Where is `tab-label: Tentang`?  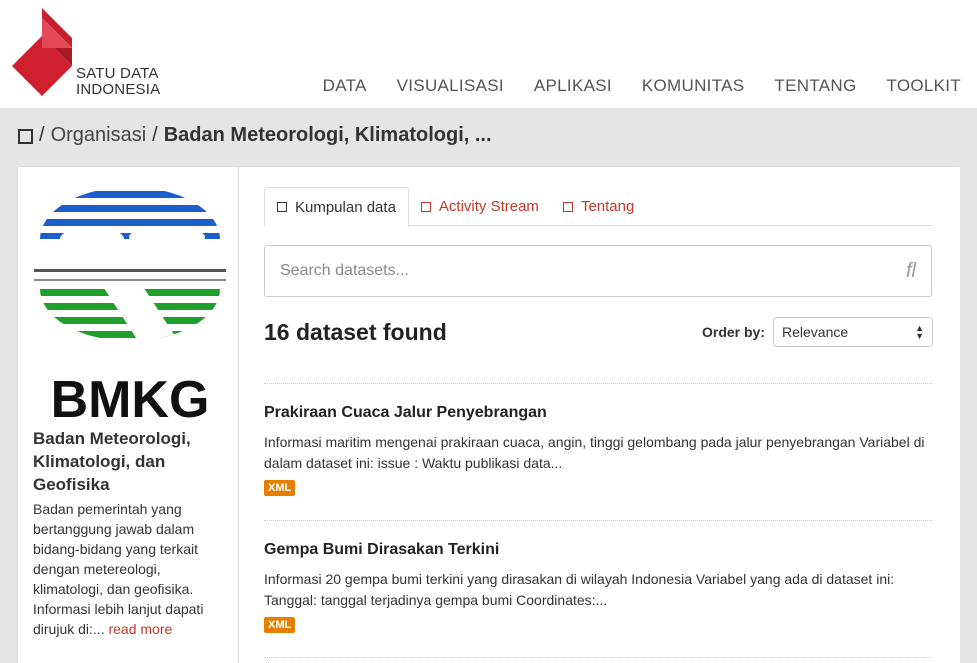 tab-label: Tentang is located at coordinates (607, 206).